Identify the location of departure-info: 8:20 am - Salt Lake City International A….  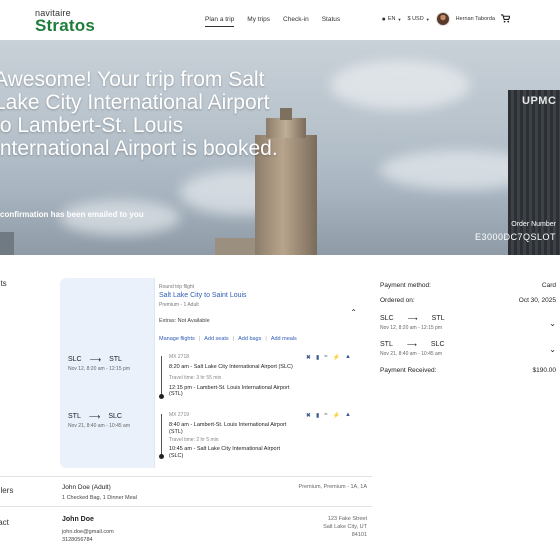
(231, 367).